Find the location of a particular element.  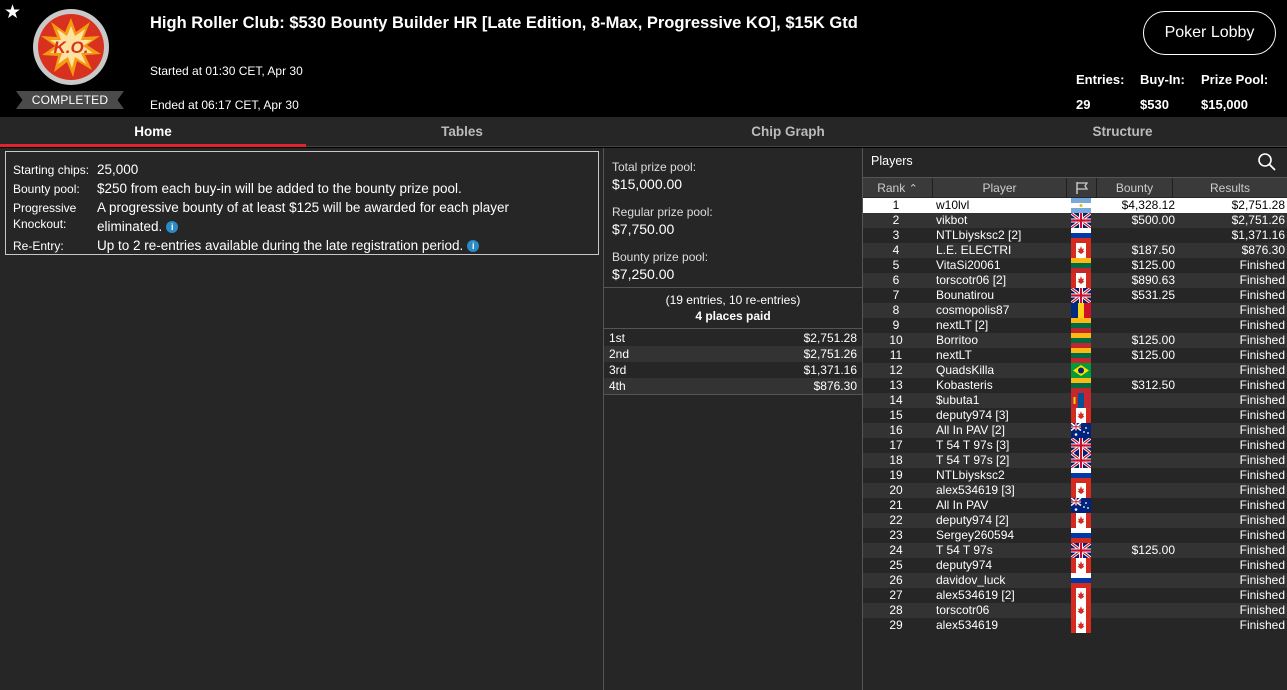

table-row: 18 T 54 T 97s [2] Finished is located at coordinates (1075, 460).